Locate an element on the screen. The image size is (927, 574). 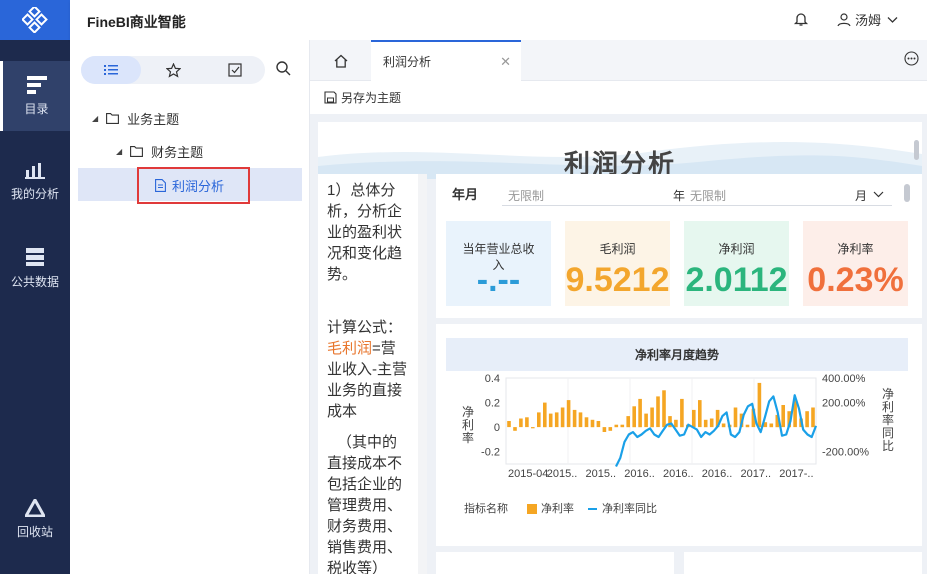
formula-label: 计算公式： is located at coordinates (365, 327).